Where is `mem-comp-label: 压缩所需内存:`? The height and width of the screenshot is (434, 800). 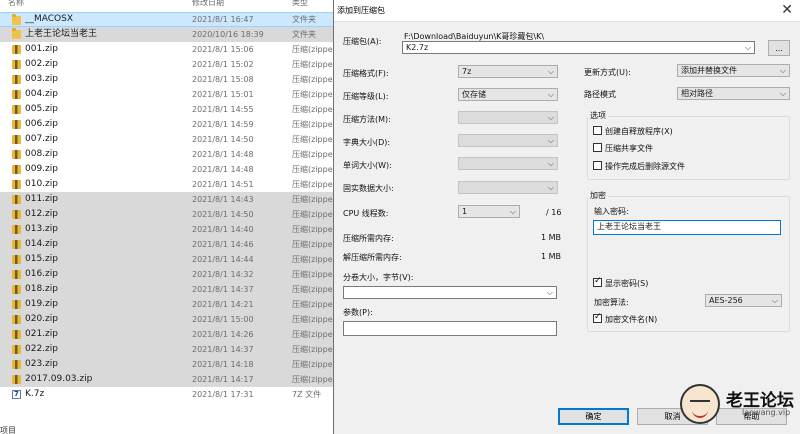 mem-comp-label: 压缩所需内存: is located at coordinates (368, 238).